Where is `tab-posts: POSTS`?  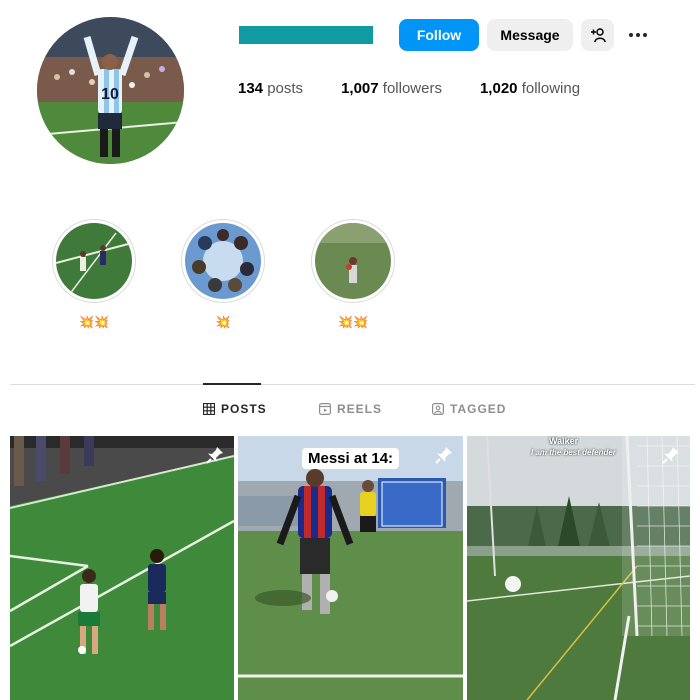 tab-posts: POSTS is located at coordinates (235, 409).